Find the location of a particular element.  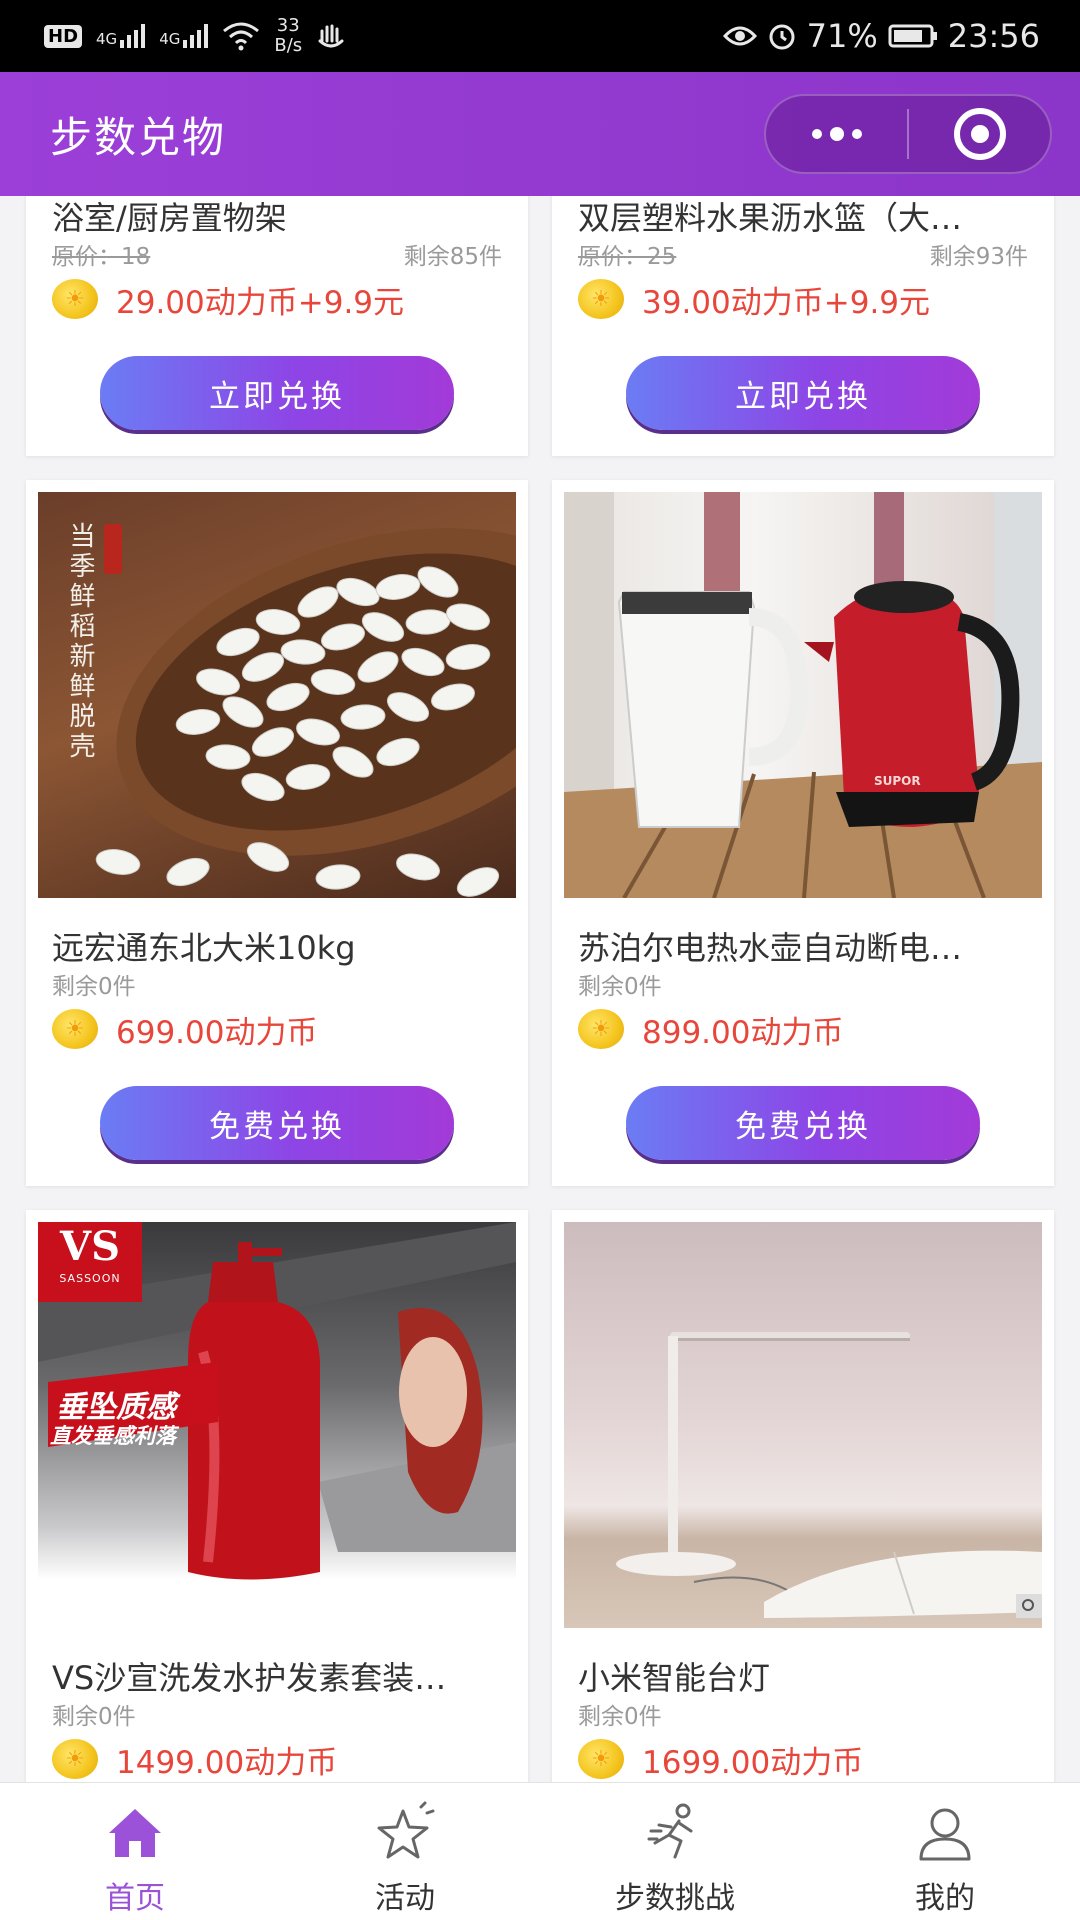

stock-count: 剩余93件 is located at coordinates (978, 257).